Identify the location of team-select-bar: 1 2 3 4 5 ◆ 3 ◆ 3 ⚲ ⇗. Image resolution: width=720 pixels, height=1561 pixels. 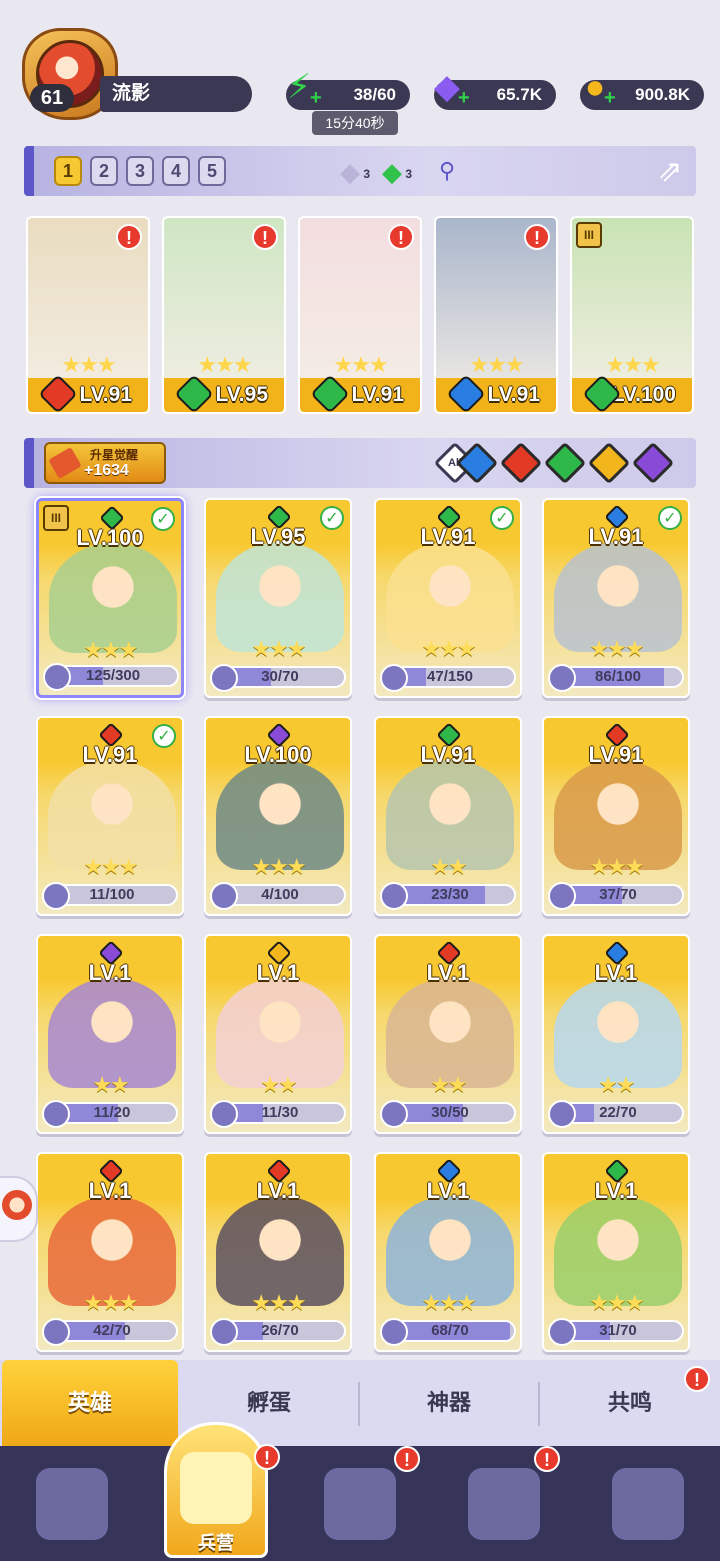
(360, 171).